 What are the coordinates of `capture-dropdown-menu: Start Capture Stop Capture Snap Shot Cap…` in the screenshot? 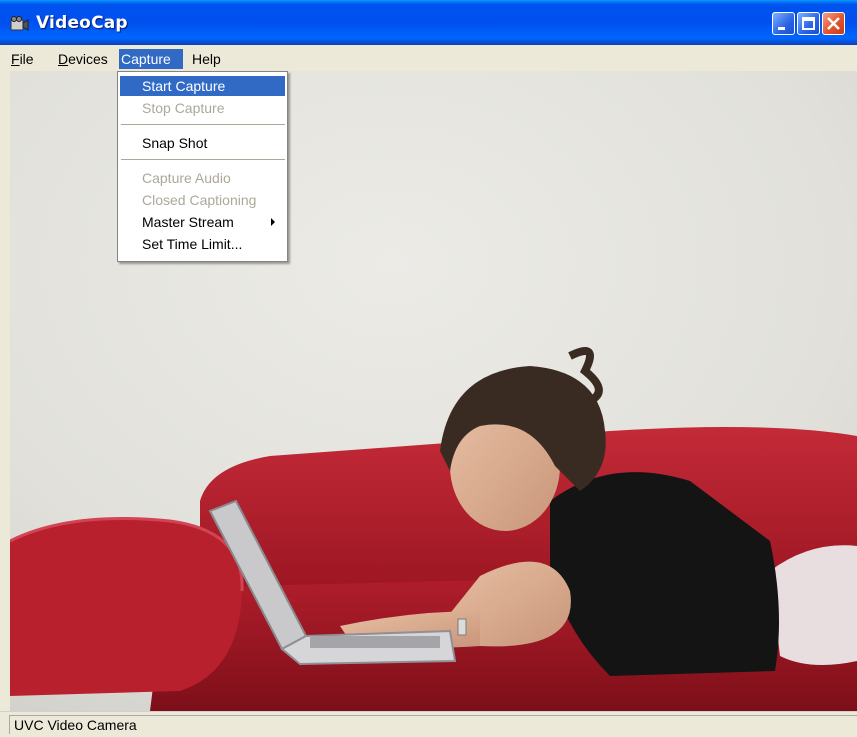 It's located at (202, 166).